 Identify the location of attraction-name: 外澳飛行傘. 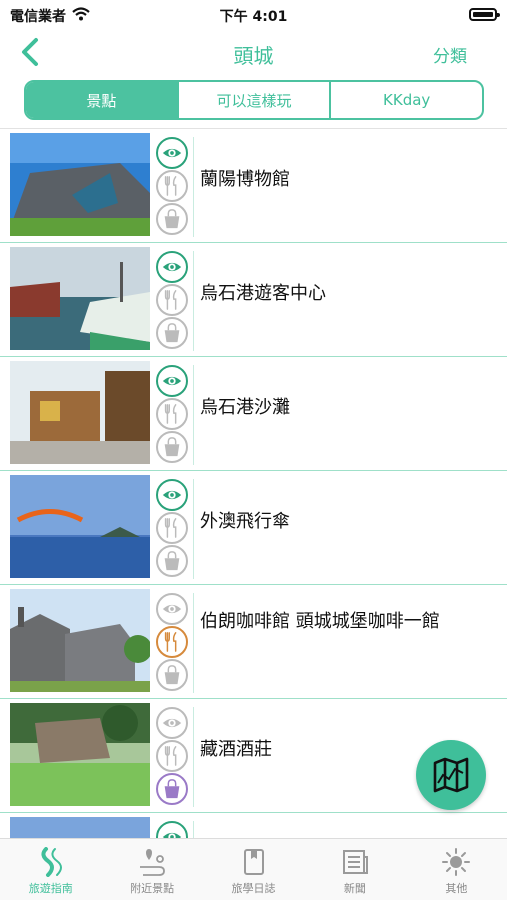
(245, 521).